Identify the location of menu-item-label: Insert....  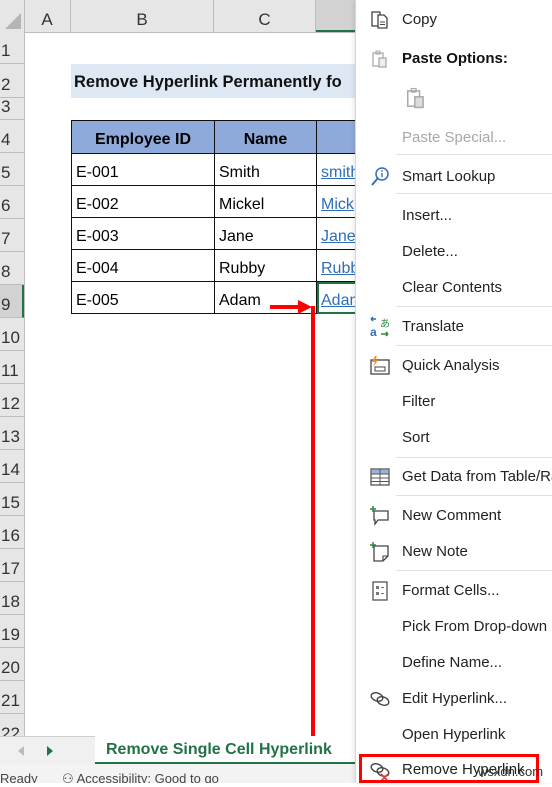
(427, 215).